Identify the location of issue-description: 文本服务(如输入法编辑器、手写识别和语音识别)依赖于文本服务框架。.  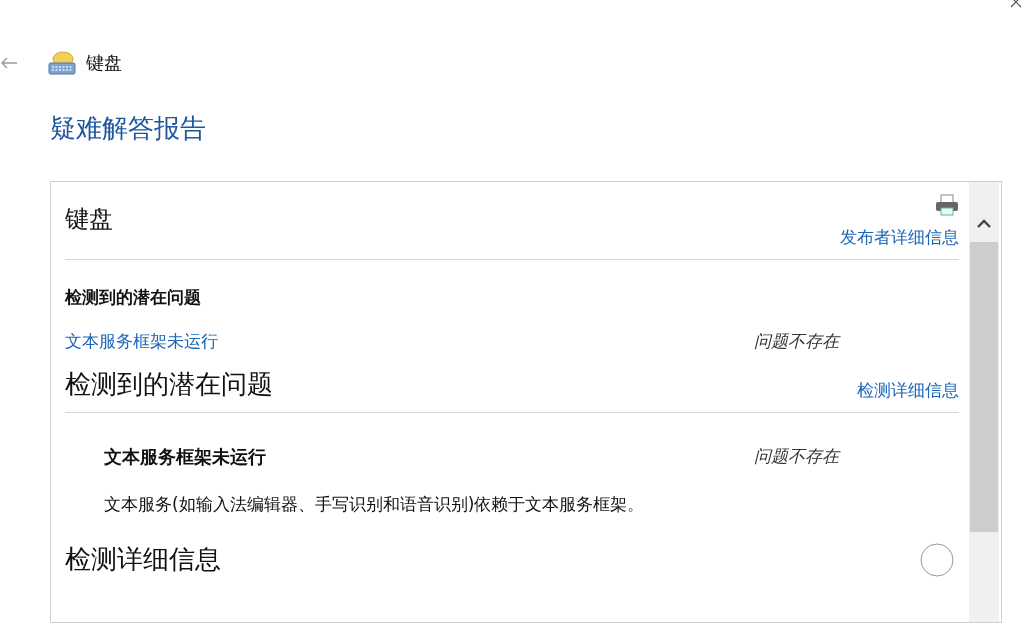
(375, 504).